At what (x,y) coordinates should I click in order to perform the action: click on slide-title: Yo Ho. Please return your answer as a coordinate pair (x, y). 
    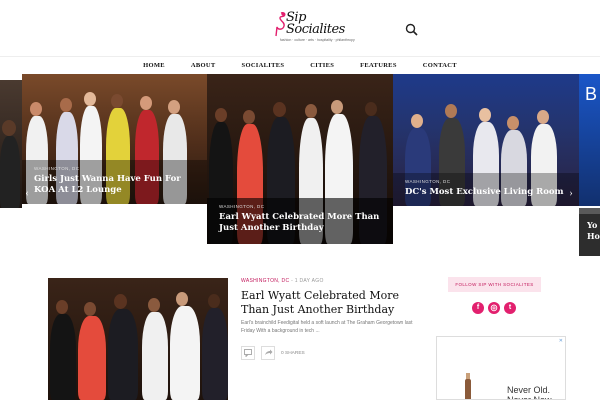
    Looking at the image, I should click on (593, 231).